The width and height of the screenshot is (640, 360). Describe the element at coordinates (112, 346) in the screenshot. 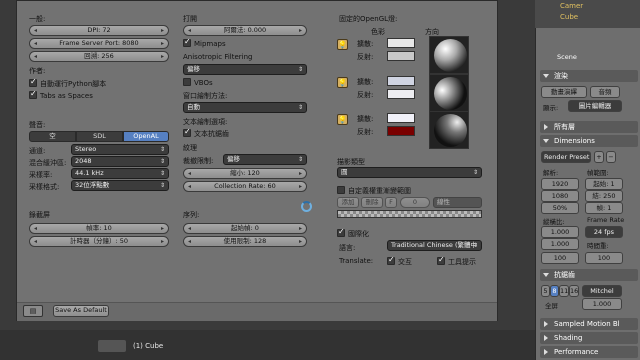

I see `view-menu-icon` at that location.